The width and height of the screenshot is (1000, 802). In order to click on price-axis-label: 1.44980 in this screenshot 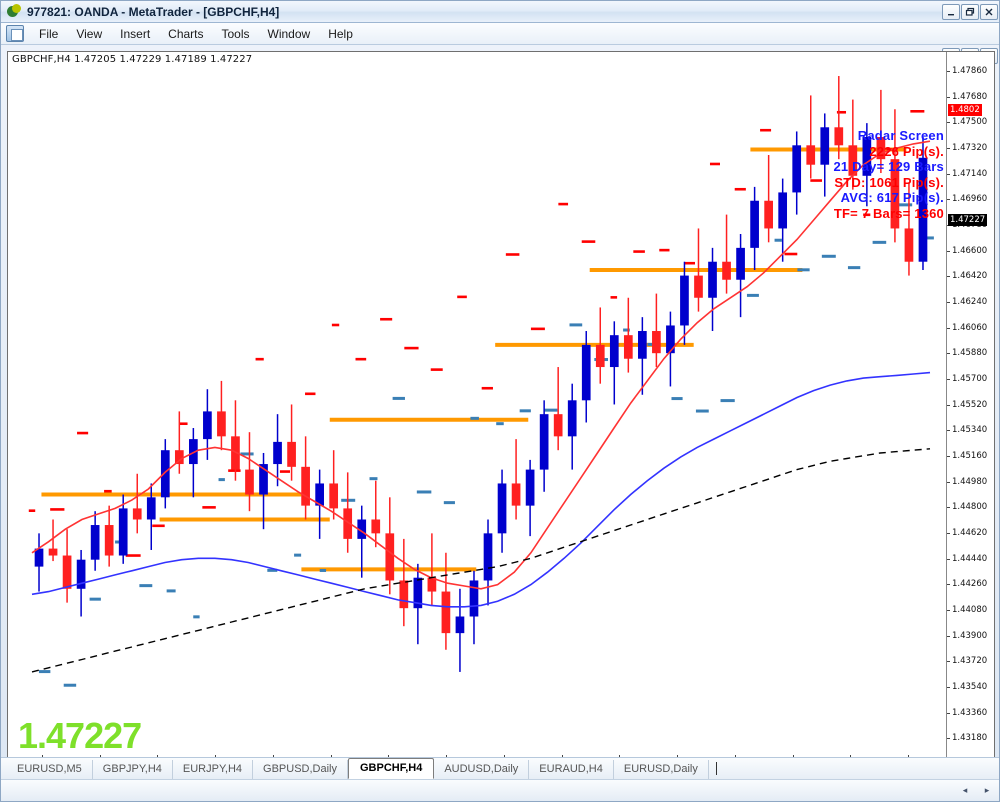, I will do `click(970, 481)`.